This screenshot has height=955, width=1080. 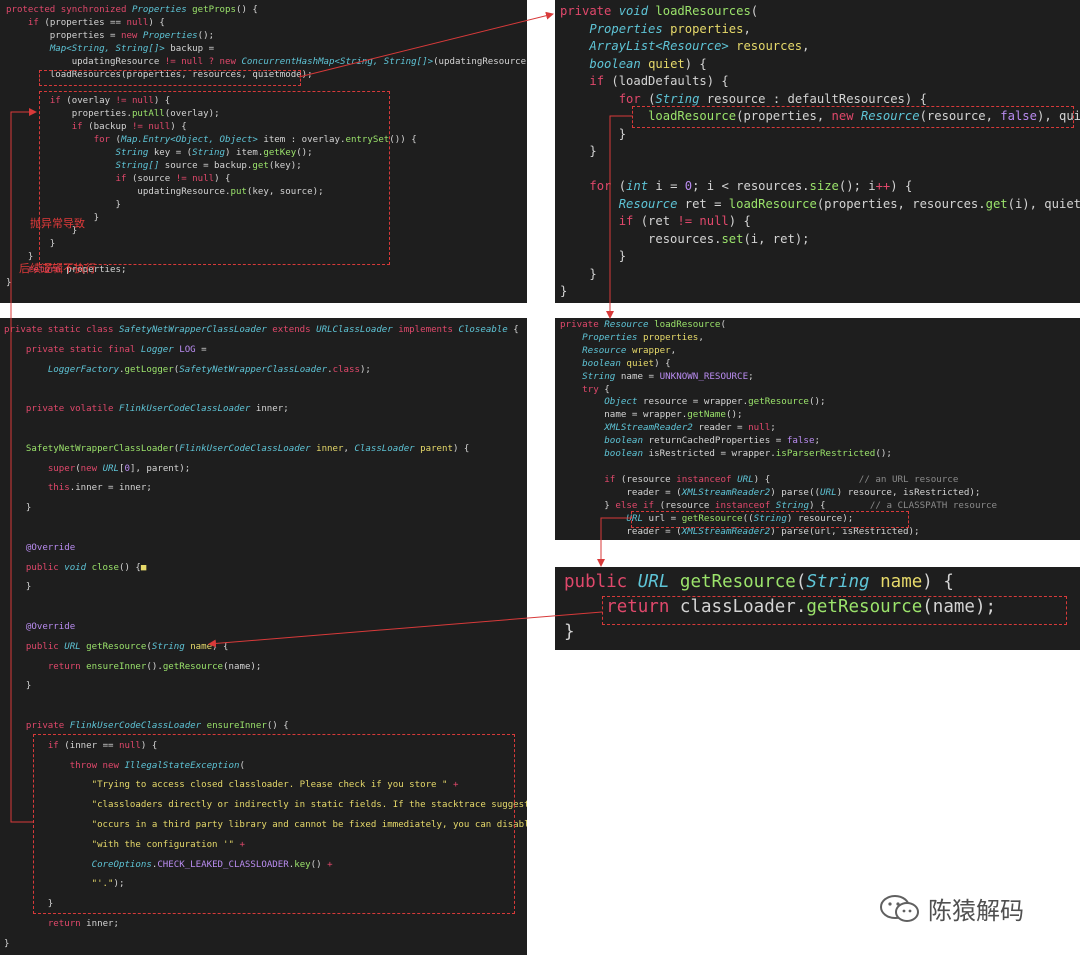 I want to click on arrow-to-loadresources, so click(x=426, y=44).